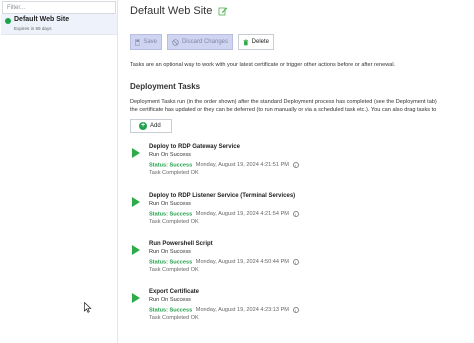 The width and height of the screenshot is (474, 343). What do you see at coordinates (242, 165) in the screenshot?
I see `status-time: Monday, August 19, 2024 4:21:51 PM` at bounding box center [242, 165].